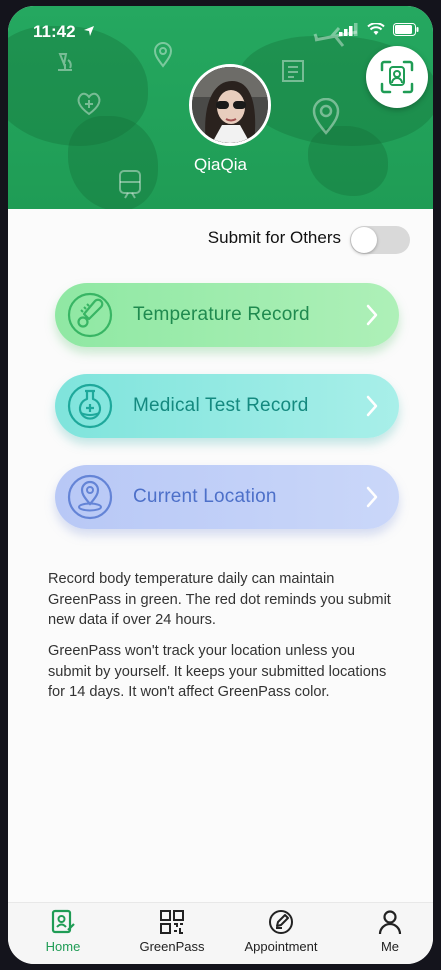 This screenshot has height=970, width=441. What do you see at coordinates (65, 62) in the screenshot?
I see `microscope-icon` at bounding box center [65, 62].